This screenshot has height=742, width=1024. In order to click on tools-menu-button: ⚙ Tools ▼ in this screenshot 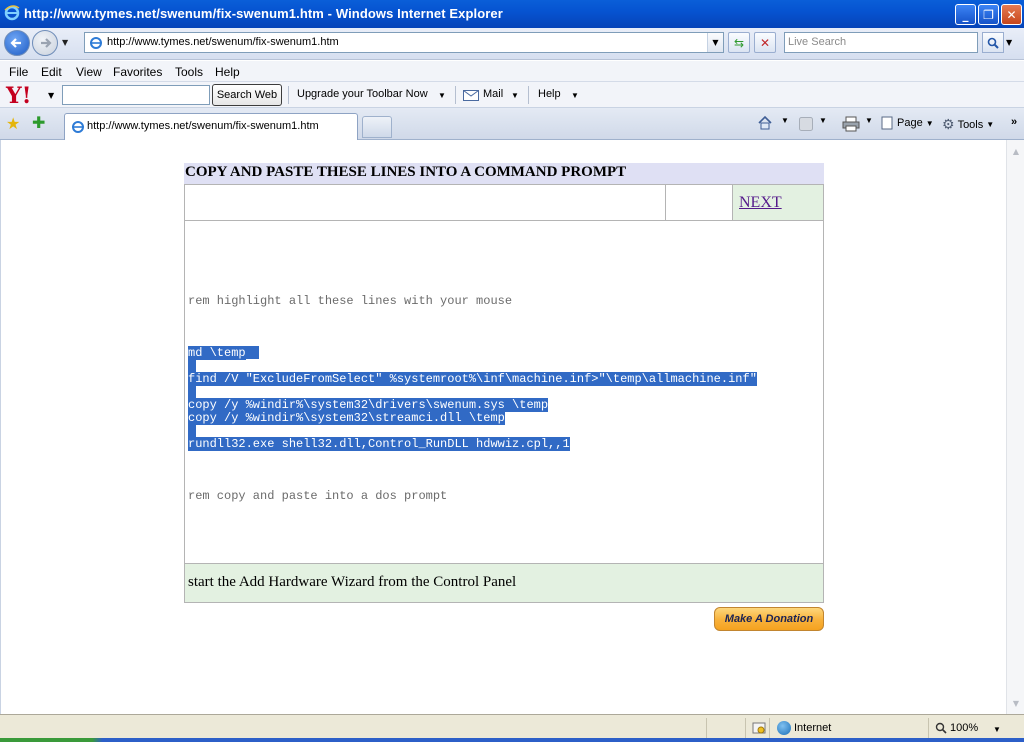, I will do `click(968, 124)`.